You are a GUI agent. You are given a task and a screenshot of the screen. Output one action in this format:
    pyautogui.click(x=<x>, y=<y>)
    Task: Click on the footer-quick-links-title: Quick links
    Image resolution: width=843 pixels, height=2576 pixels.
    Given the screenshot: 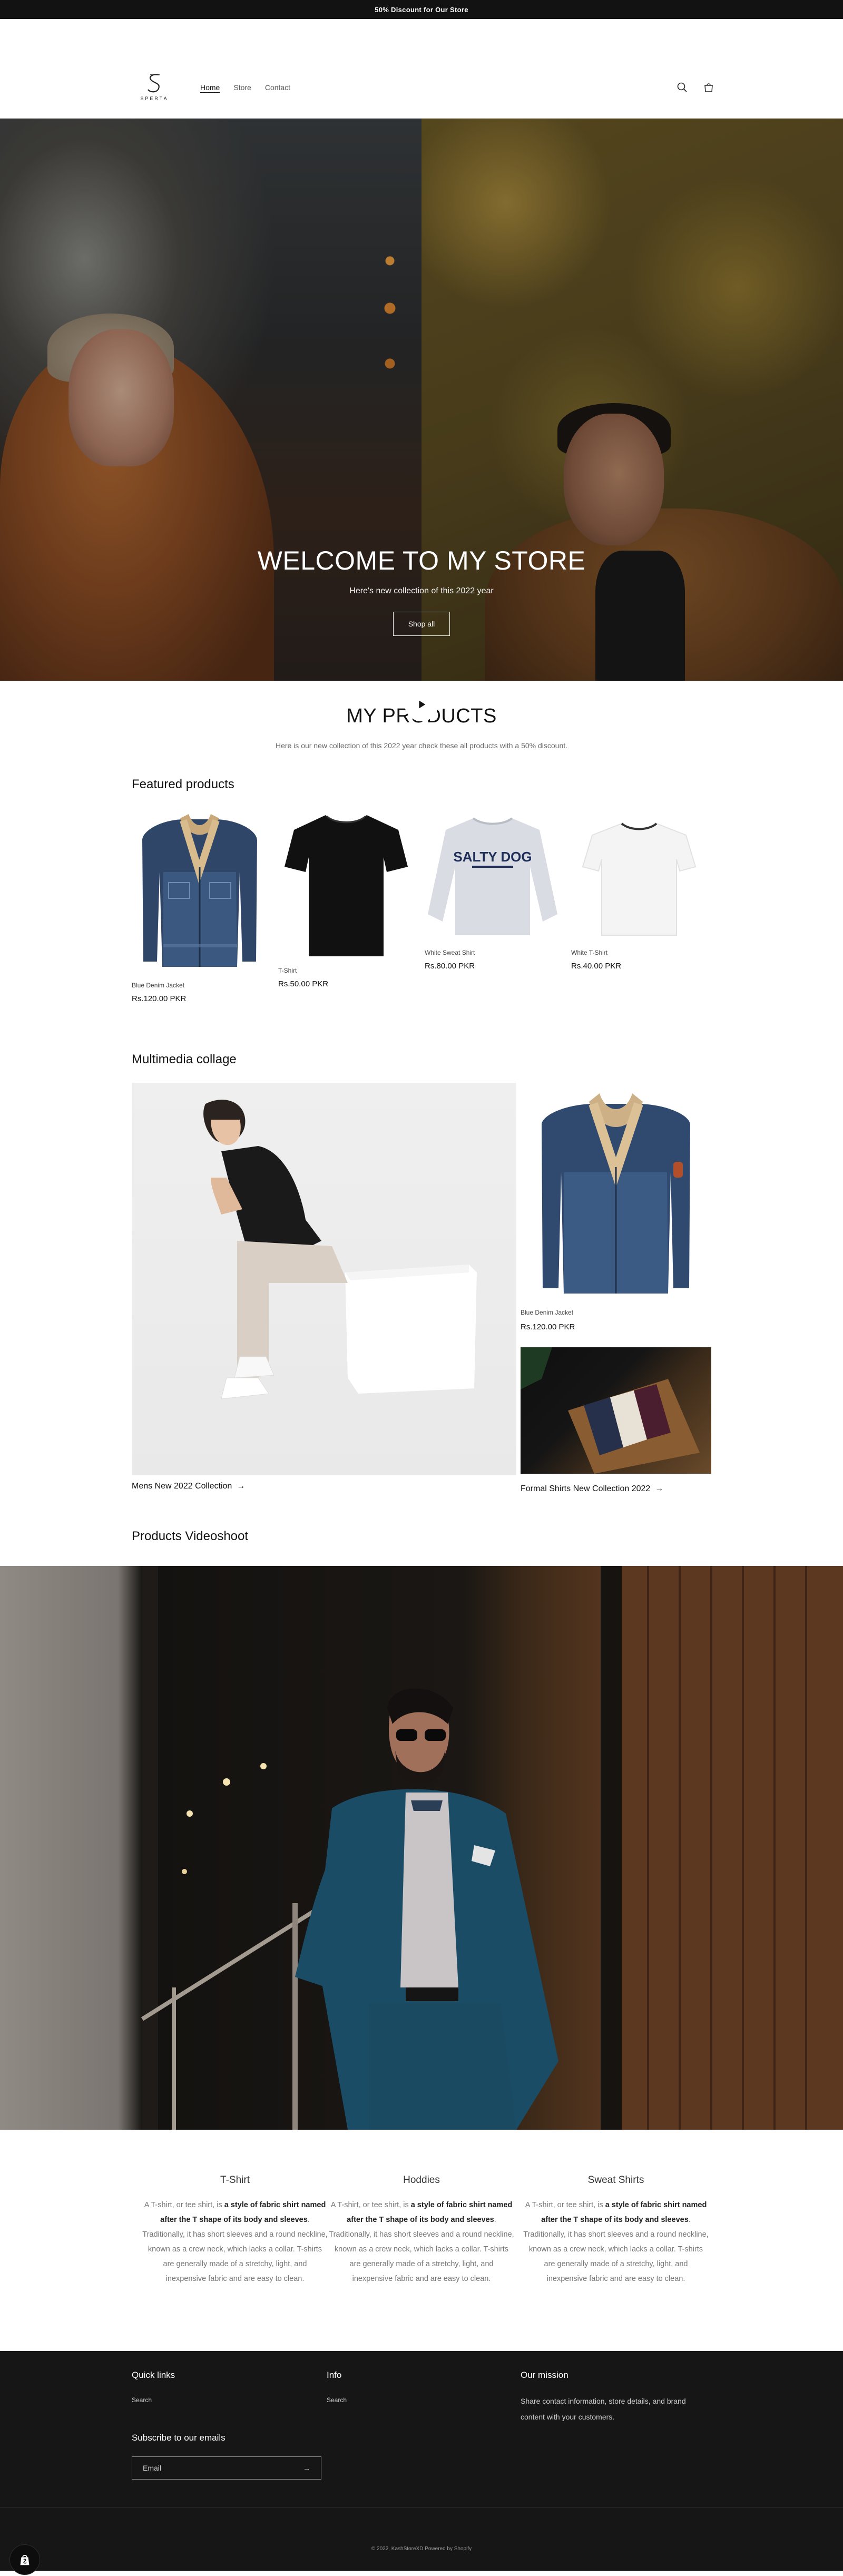 What is the action you would take?
    pyautogui.click(x=153, y=2375)
    